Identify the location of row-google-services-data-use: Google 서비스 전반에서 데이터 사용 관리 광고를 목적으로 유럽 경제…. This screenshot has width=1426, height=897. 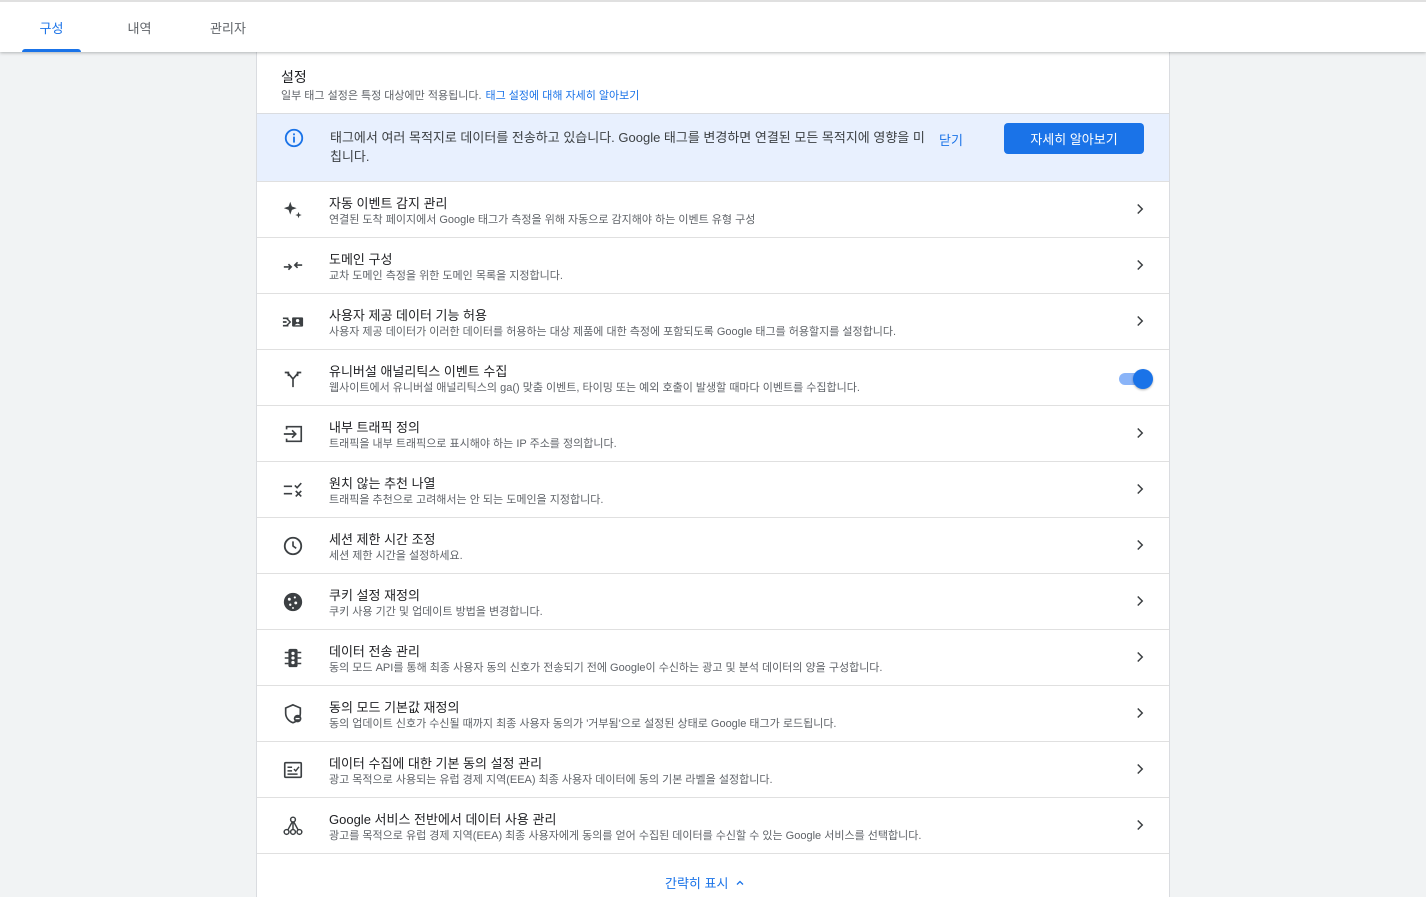
(713, 825).